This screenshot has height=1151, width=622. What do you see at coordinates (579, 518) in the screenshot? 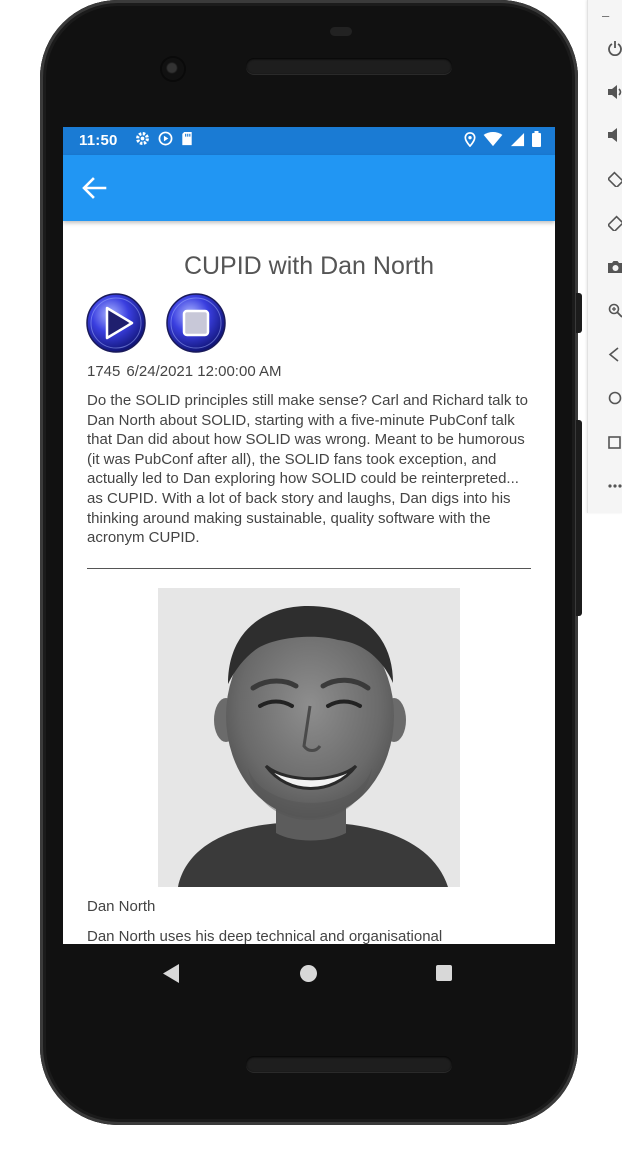
I see `phone-volume-rocker` at bounding box center [579, 518].